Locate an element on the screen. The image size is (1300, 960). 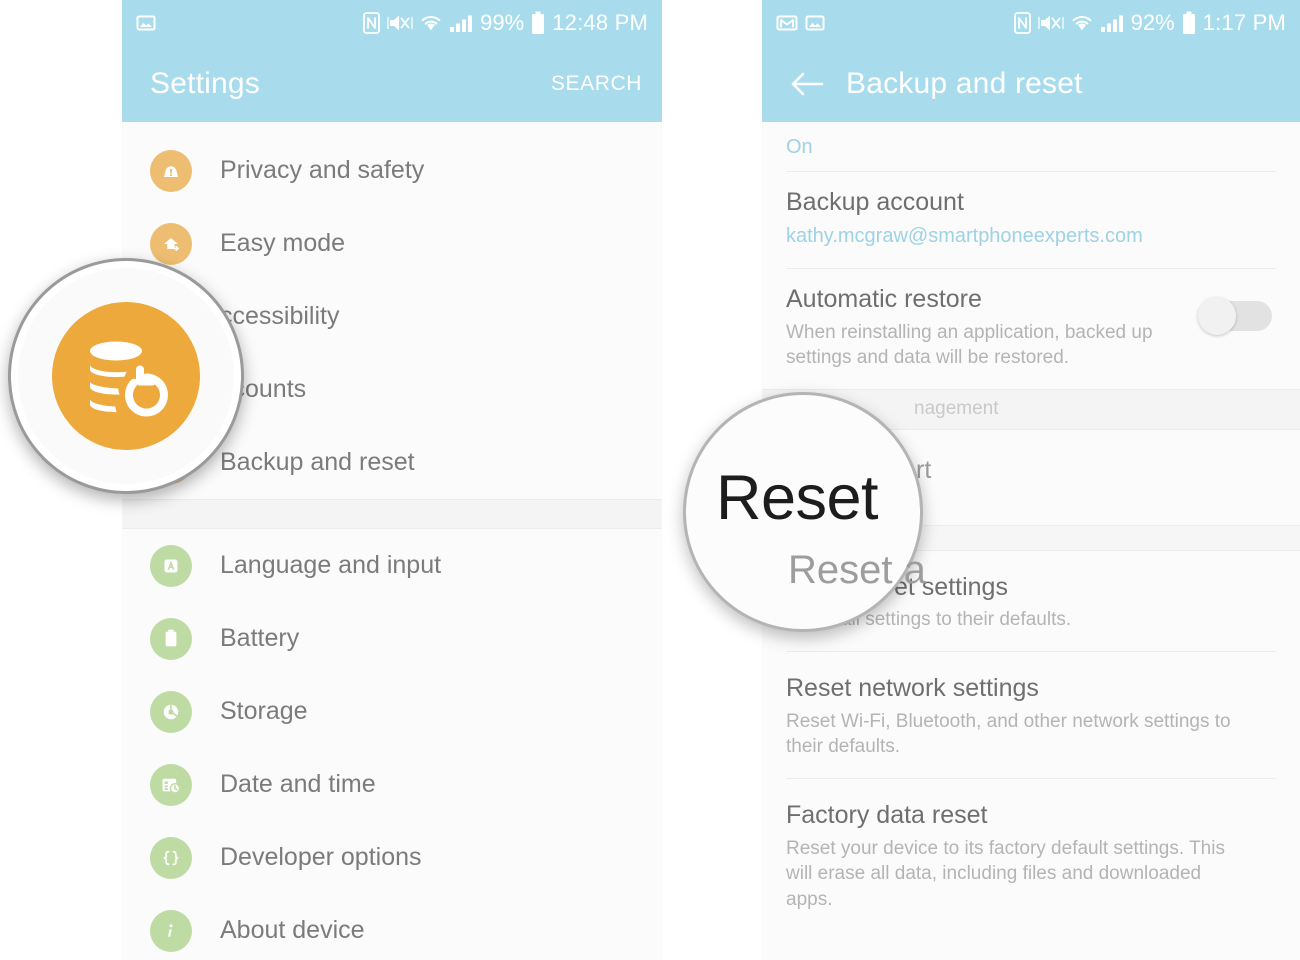
magnifier-word: Reset is located at coordinates (797, 498).